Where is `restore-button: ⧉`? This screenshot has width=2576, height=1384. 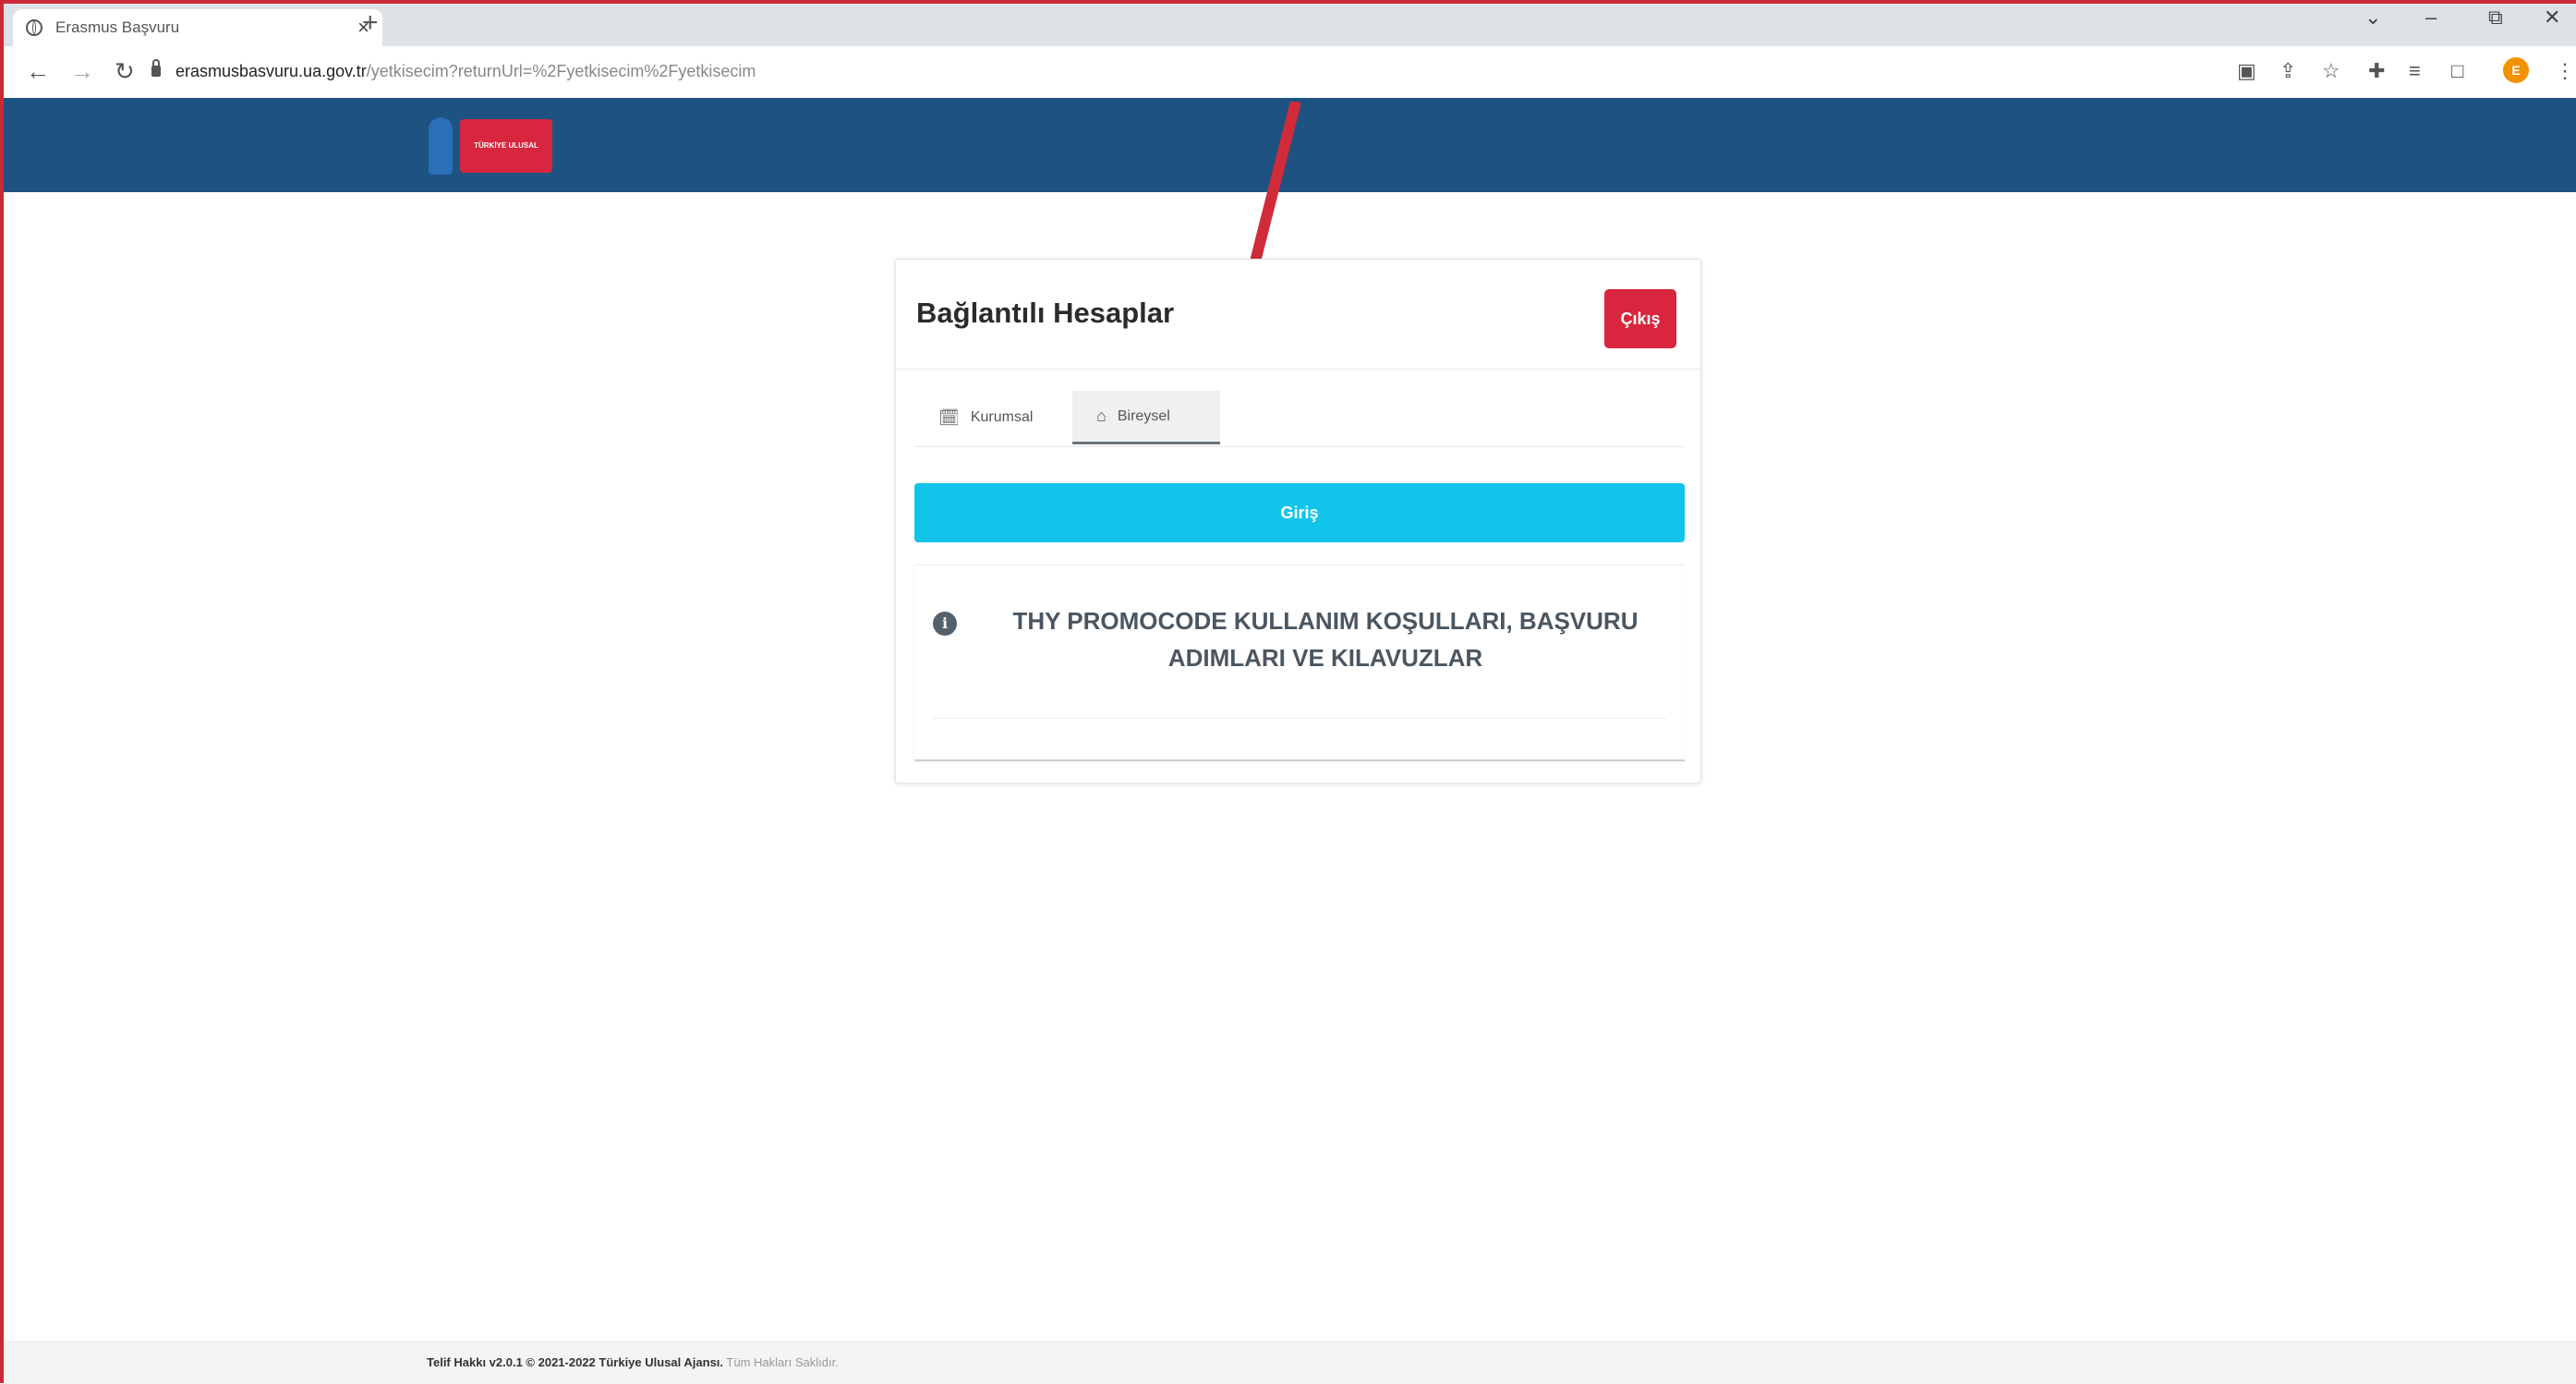 restore-button: ⧉ is located at coordinates (2495, 18).